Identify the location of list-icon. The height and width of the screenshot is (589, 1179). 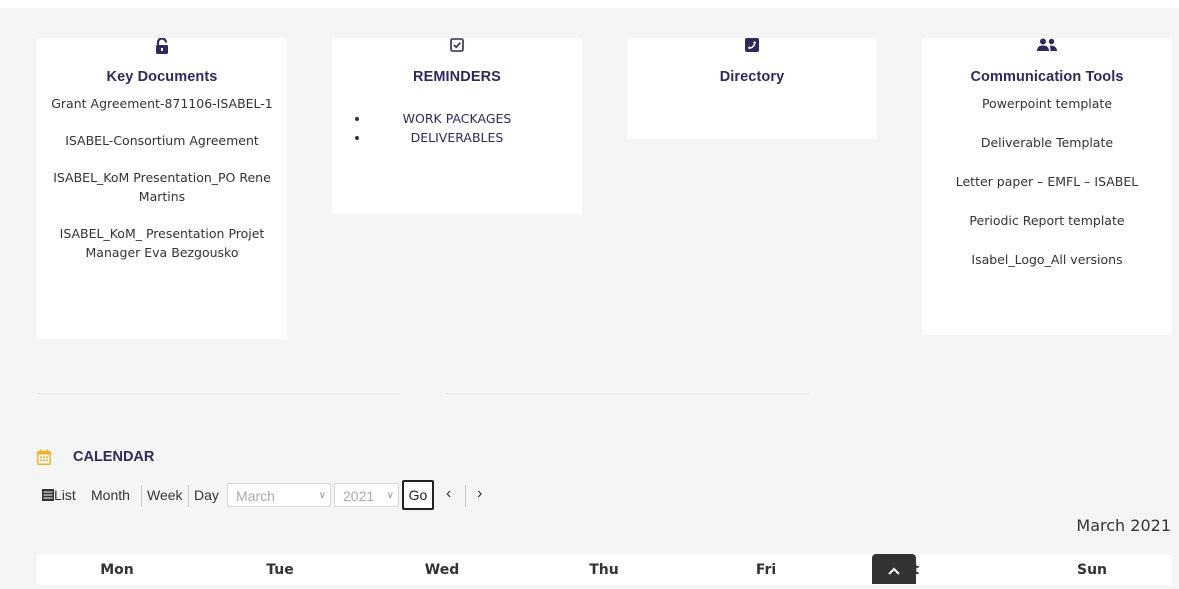
(48, 495).